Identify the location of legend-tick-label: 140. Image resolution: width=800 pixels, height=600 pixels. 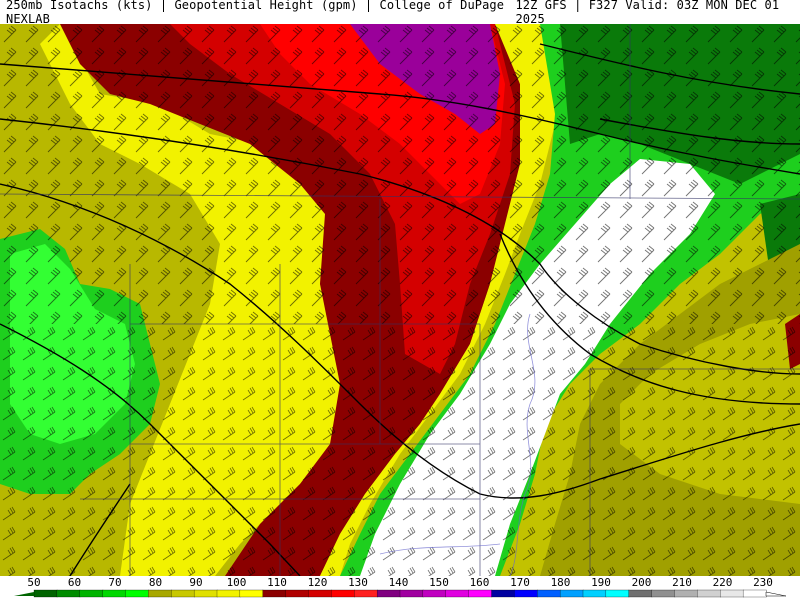
(399, 582).